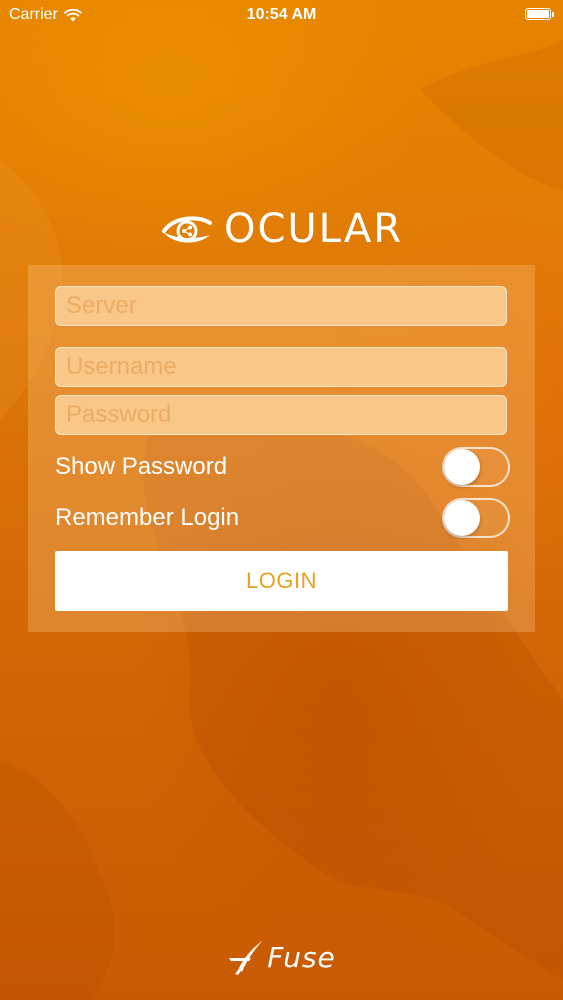 The width and height of the screenshot is (563, 1000). Describe the element at coordinates (282, 518) in the screenshot. I see `remember-login-row: Remember Login` at that location.